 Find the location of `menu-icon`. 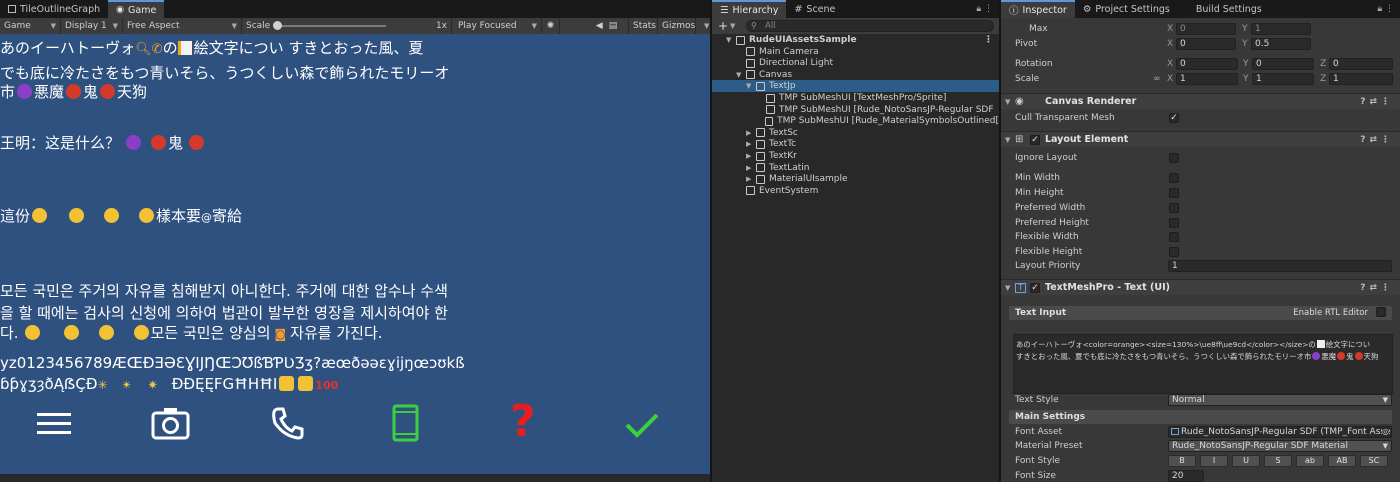

menu-icon is located at coordinates (55, 424).